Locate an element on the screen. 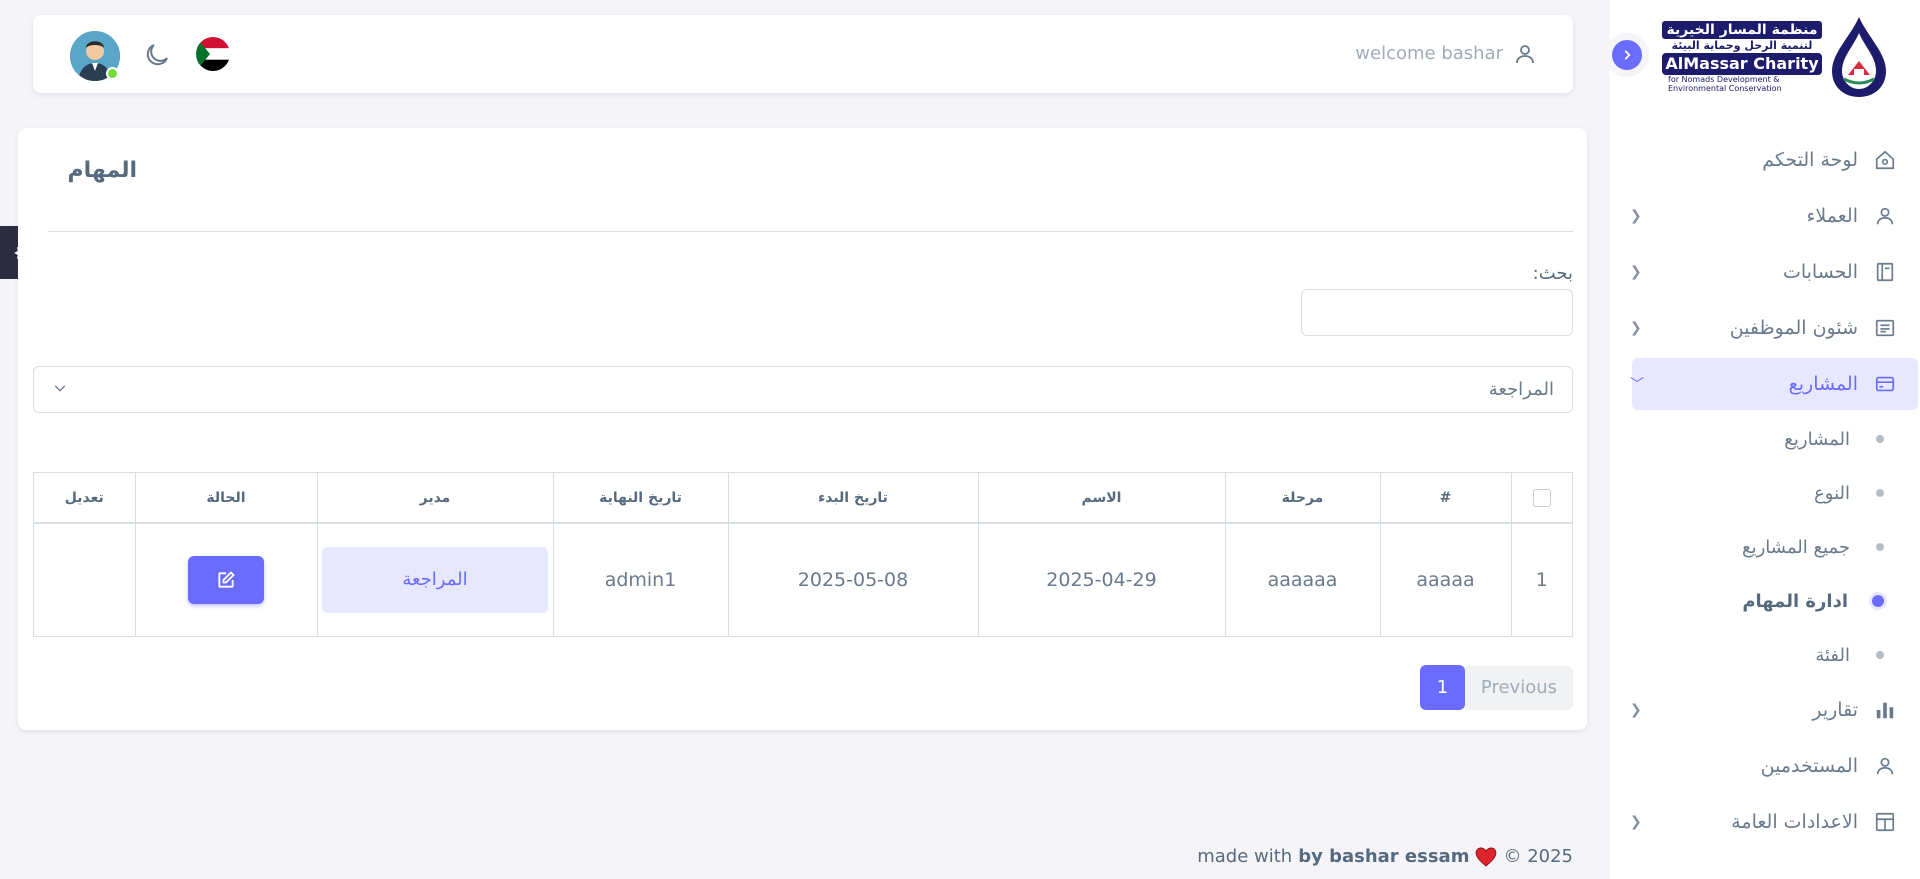  previous-page-button: Previous is located at coordinates (1518, 687).